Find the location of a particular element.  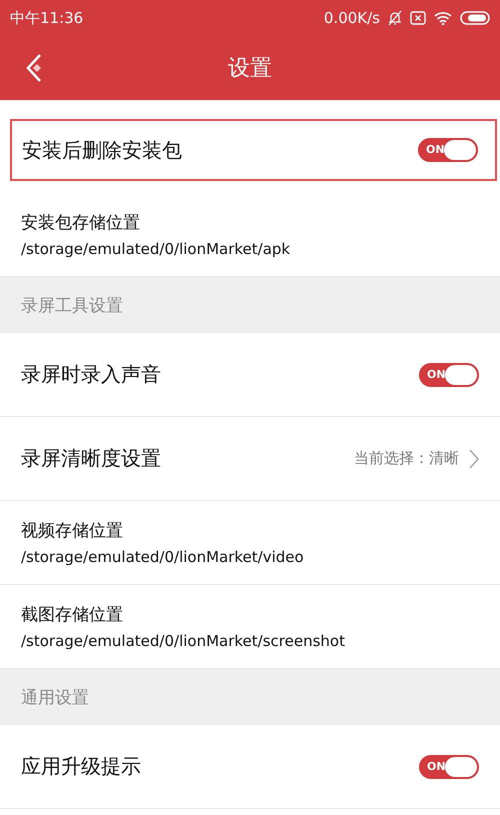

storage-path: /storage/emulated/0/lionMarket/screenshot is located at coordinates (183, 641).